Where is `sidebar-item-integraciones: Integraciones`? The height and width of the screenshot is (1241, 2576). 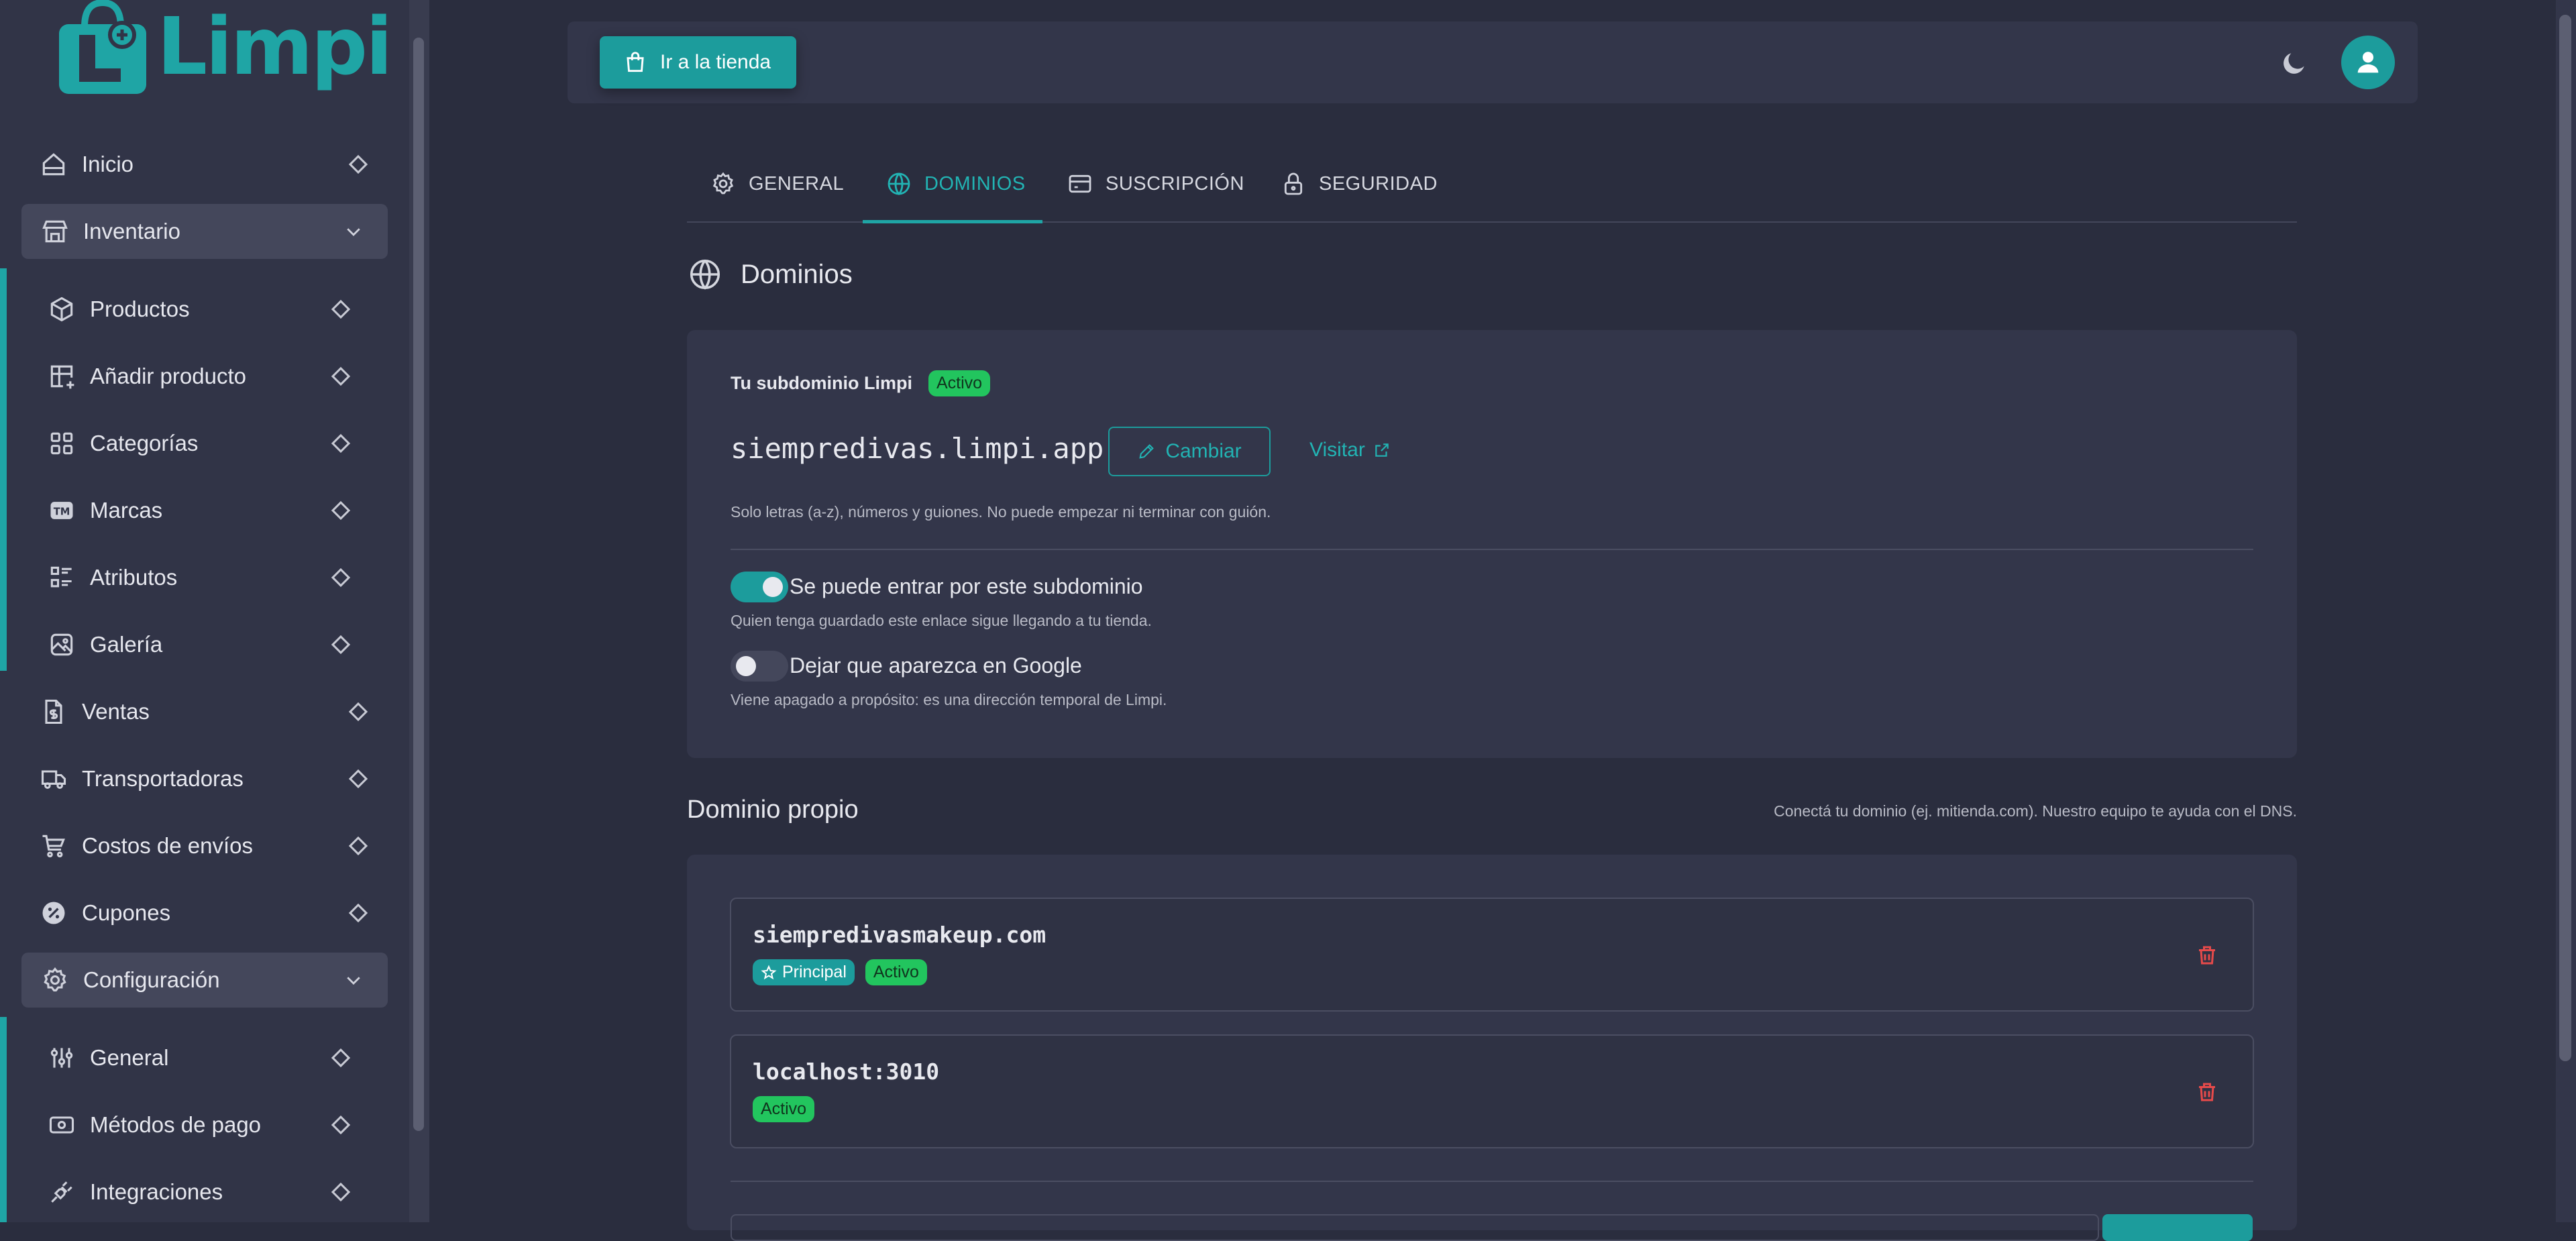 sidebar-item-integraciones: Integraciones is located at coordinates (204, 1192).